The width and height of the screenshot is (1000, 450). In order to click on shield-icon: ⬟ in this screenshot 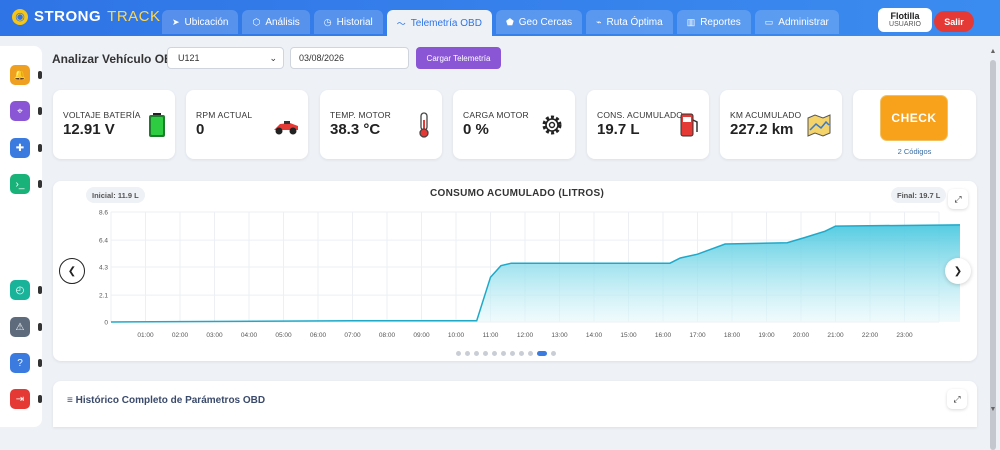, I will do `click(510, 22)`.